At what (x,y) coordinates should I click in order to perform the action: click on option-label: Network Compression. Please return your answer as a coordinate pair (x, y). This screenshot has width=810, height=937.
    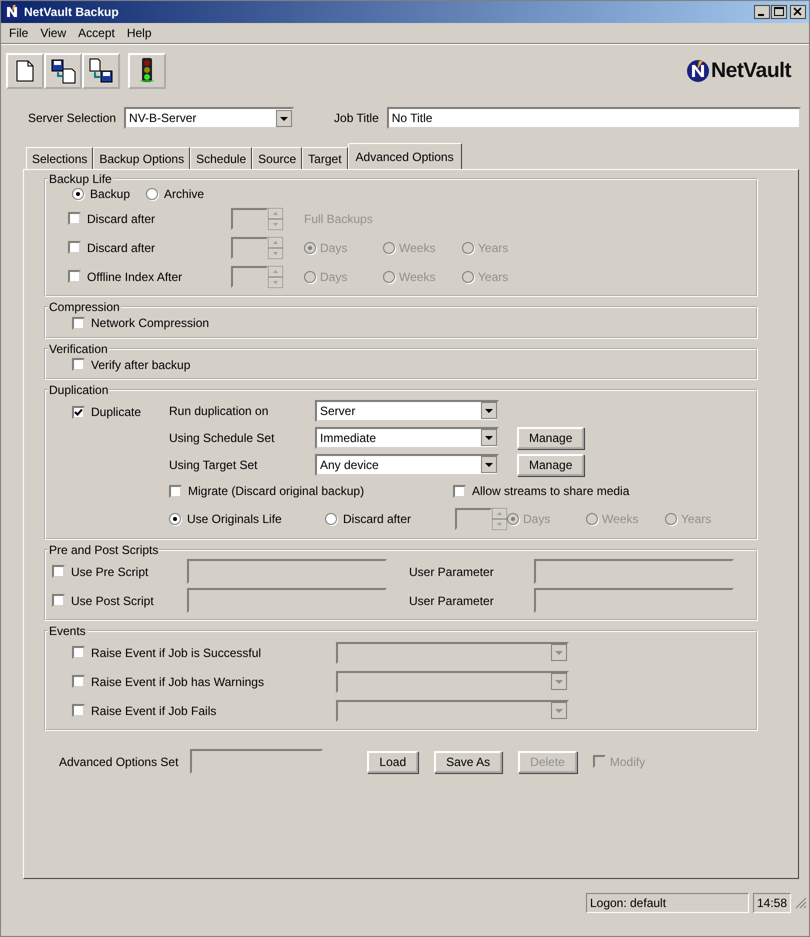
    Looking at the image, I should click on (150, 323).